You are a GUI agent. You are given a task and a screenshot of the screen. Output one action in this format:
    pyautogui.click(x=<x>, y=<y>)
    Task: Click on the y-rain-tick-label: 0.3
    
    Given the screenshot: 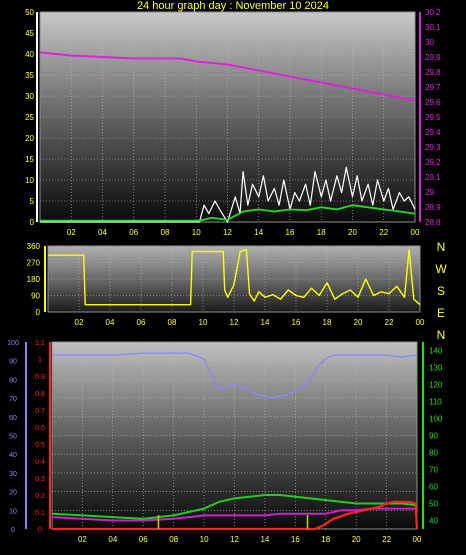 What is the action you would take?
    pyautogui.click(x=40, y=479)
    